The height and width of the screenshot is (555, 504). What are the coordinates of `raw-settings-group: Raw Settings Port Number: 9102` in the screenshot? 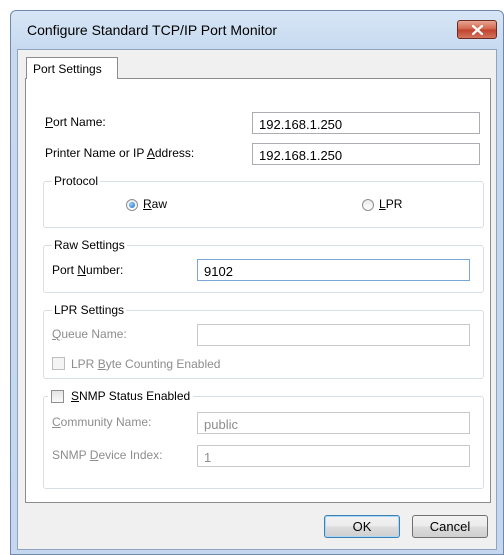 It's located at (263, 265).